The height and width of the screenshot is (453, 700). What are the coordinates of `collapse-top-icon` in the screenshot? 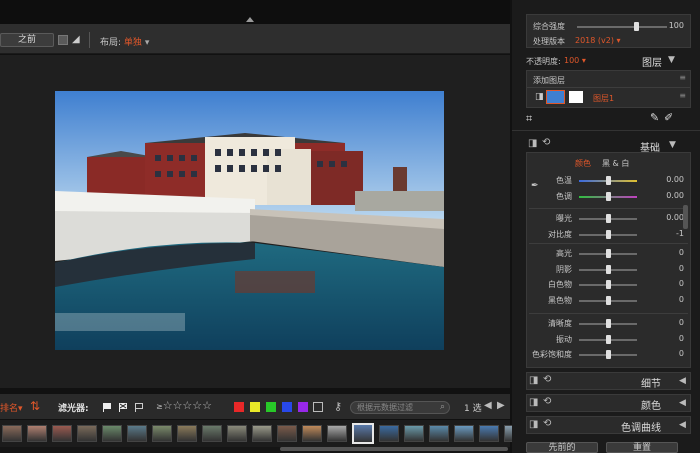 It's located at (250, 19).